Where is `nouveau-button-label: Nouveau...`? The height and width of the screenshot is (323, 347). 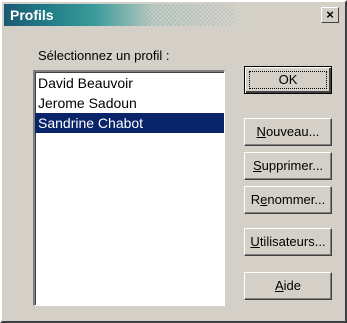 nouveau-button-label: Nouveau... is located at coordinates (288, 131).